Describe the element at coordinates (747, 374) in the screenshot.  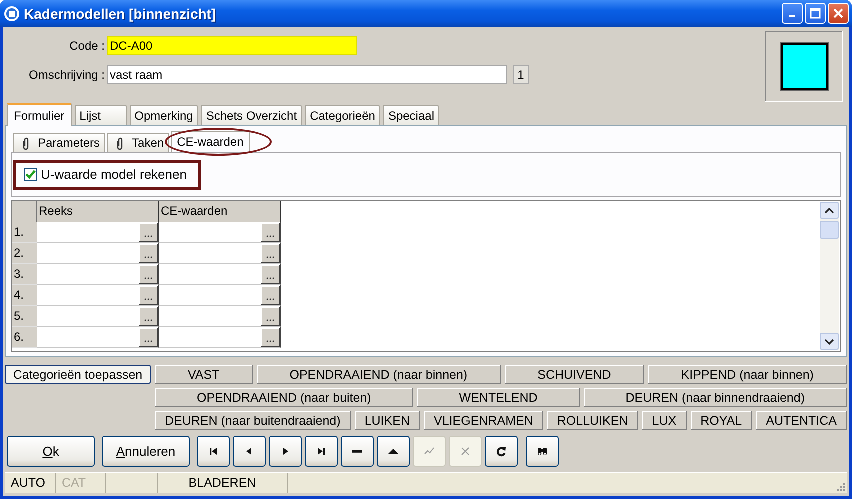
I see `category-button: KIPPEND (naar binnen)` at that location.